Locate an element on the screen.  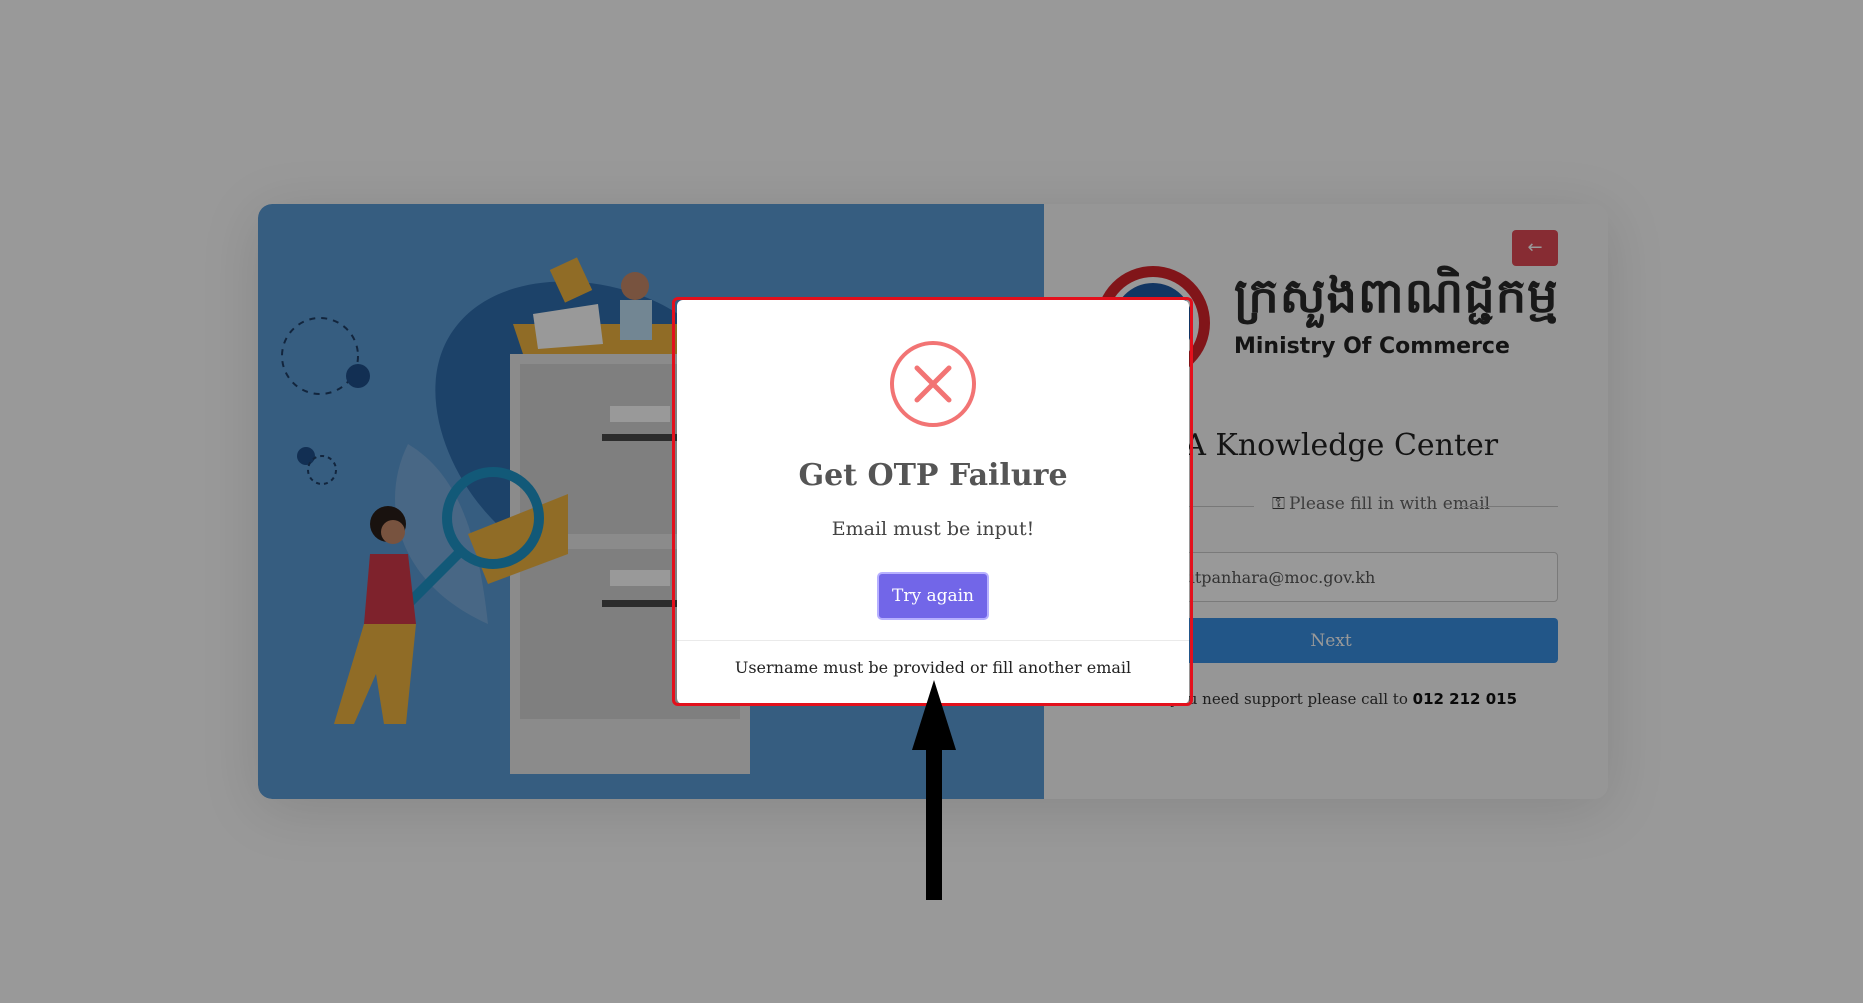
dialog-title: Get OTP Failure is located at coordinates (933, 475).